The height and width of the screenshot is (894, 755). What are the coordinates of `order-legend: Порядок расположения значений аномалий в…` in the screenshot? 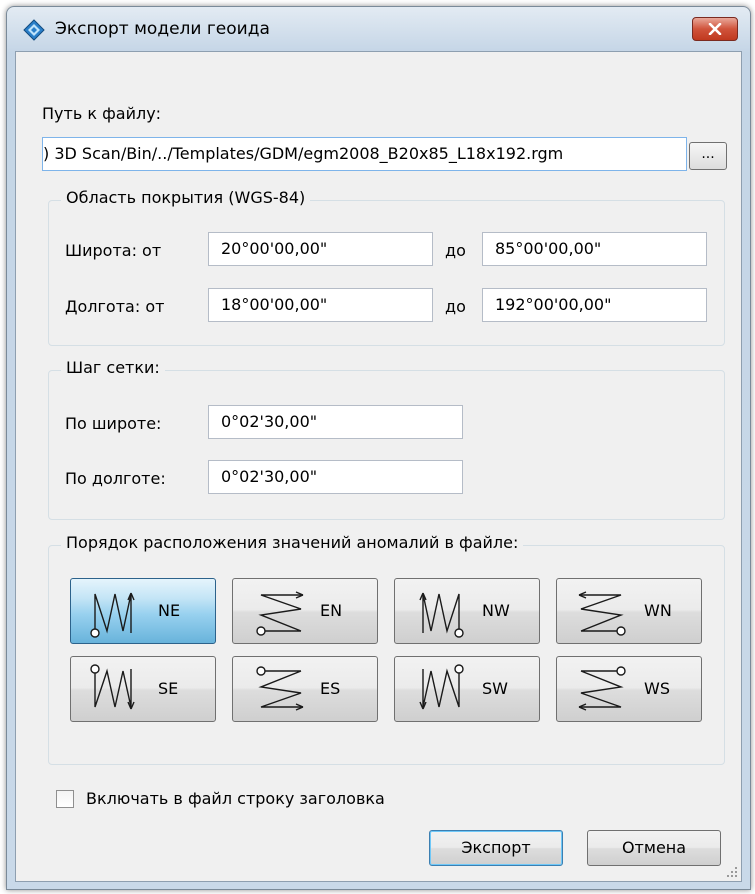 It's located at (292, 542).